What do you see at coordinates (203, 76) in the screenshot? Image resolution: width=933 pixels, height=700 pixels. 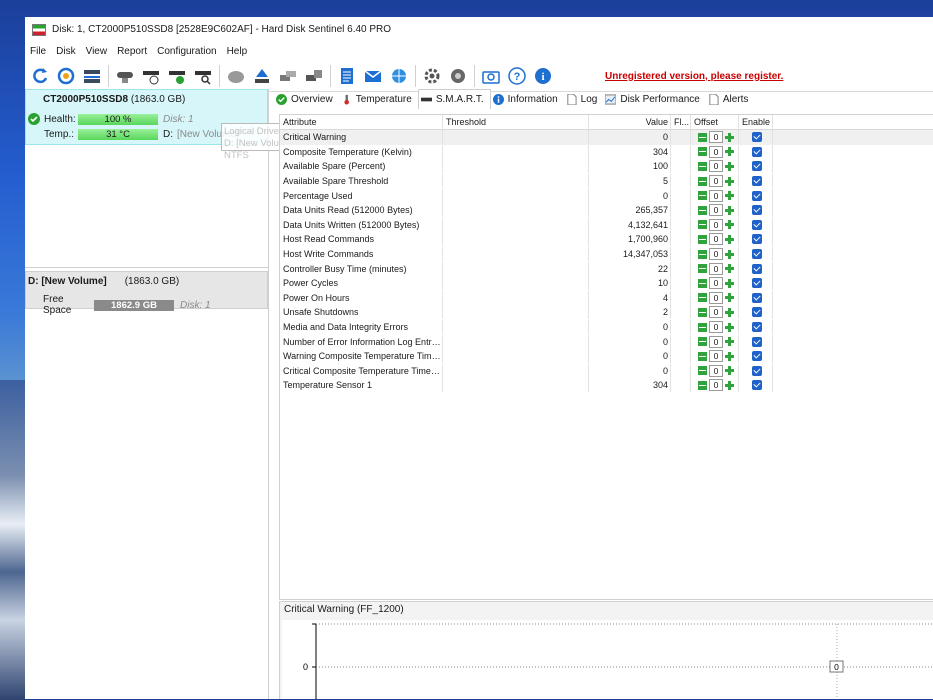 I see `disk-search-icon` at bounding box center [203, 76].